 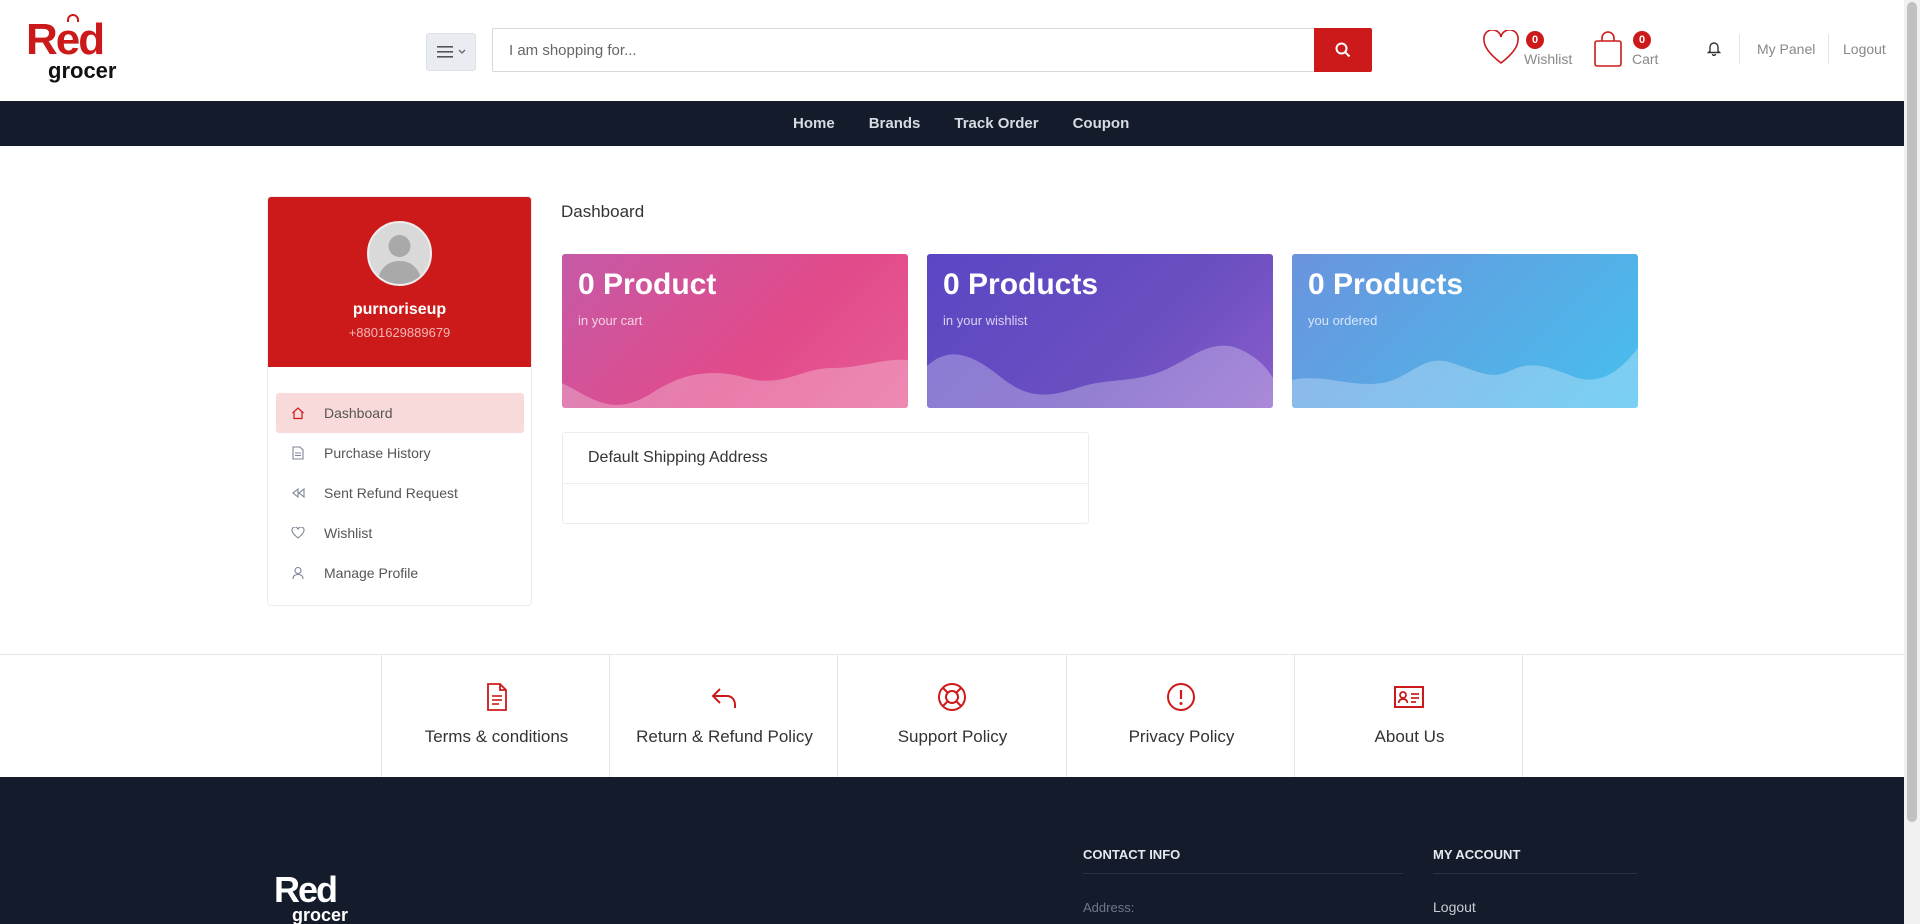 I want to click on sidebar-item-wishlist: Wishlist, so click(x=400, y=533).